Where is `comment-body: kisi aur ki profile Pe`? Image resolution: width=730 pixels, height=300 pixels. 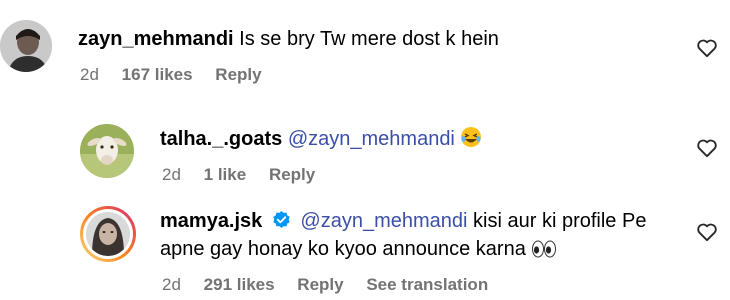 comment-body: kisi aur ki profile Pe is located at coordinates (560, 221).